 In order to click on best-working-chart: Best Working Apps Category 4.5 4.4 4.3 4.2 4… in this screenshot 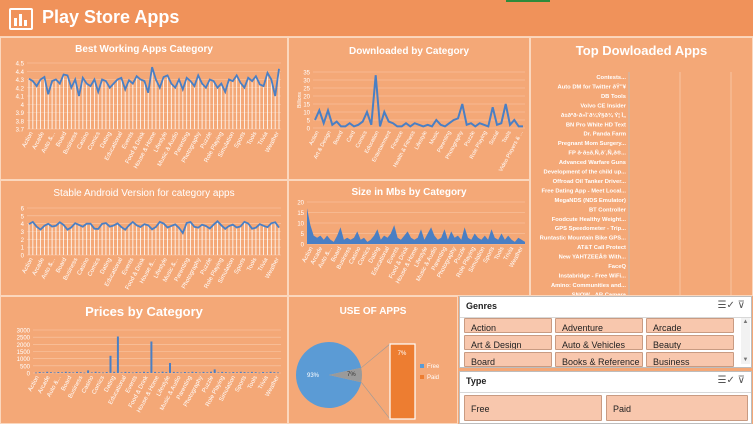, I will do `click(144, 108)`.